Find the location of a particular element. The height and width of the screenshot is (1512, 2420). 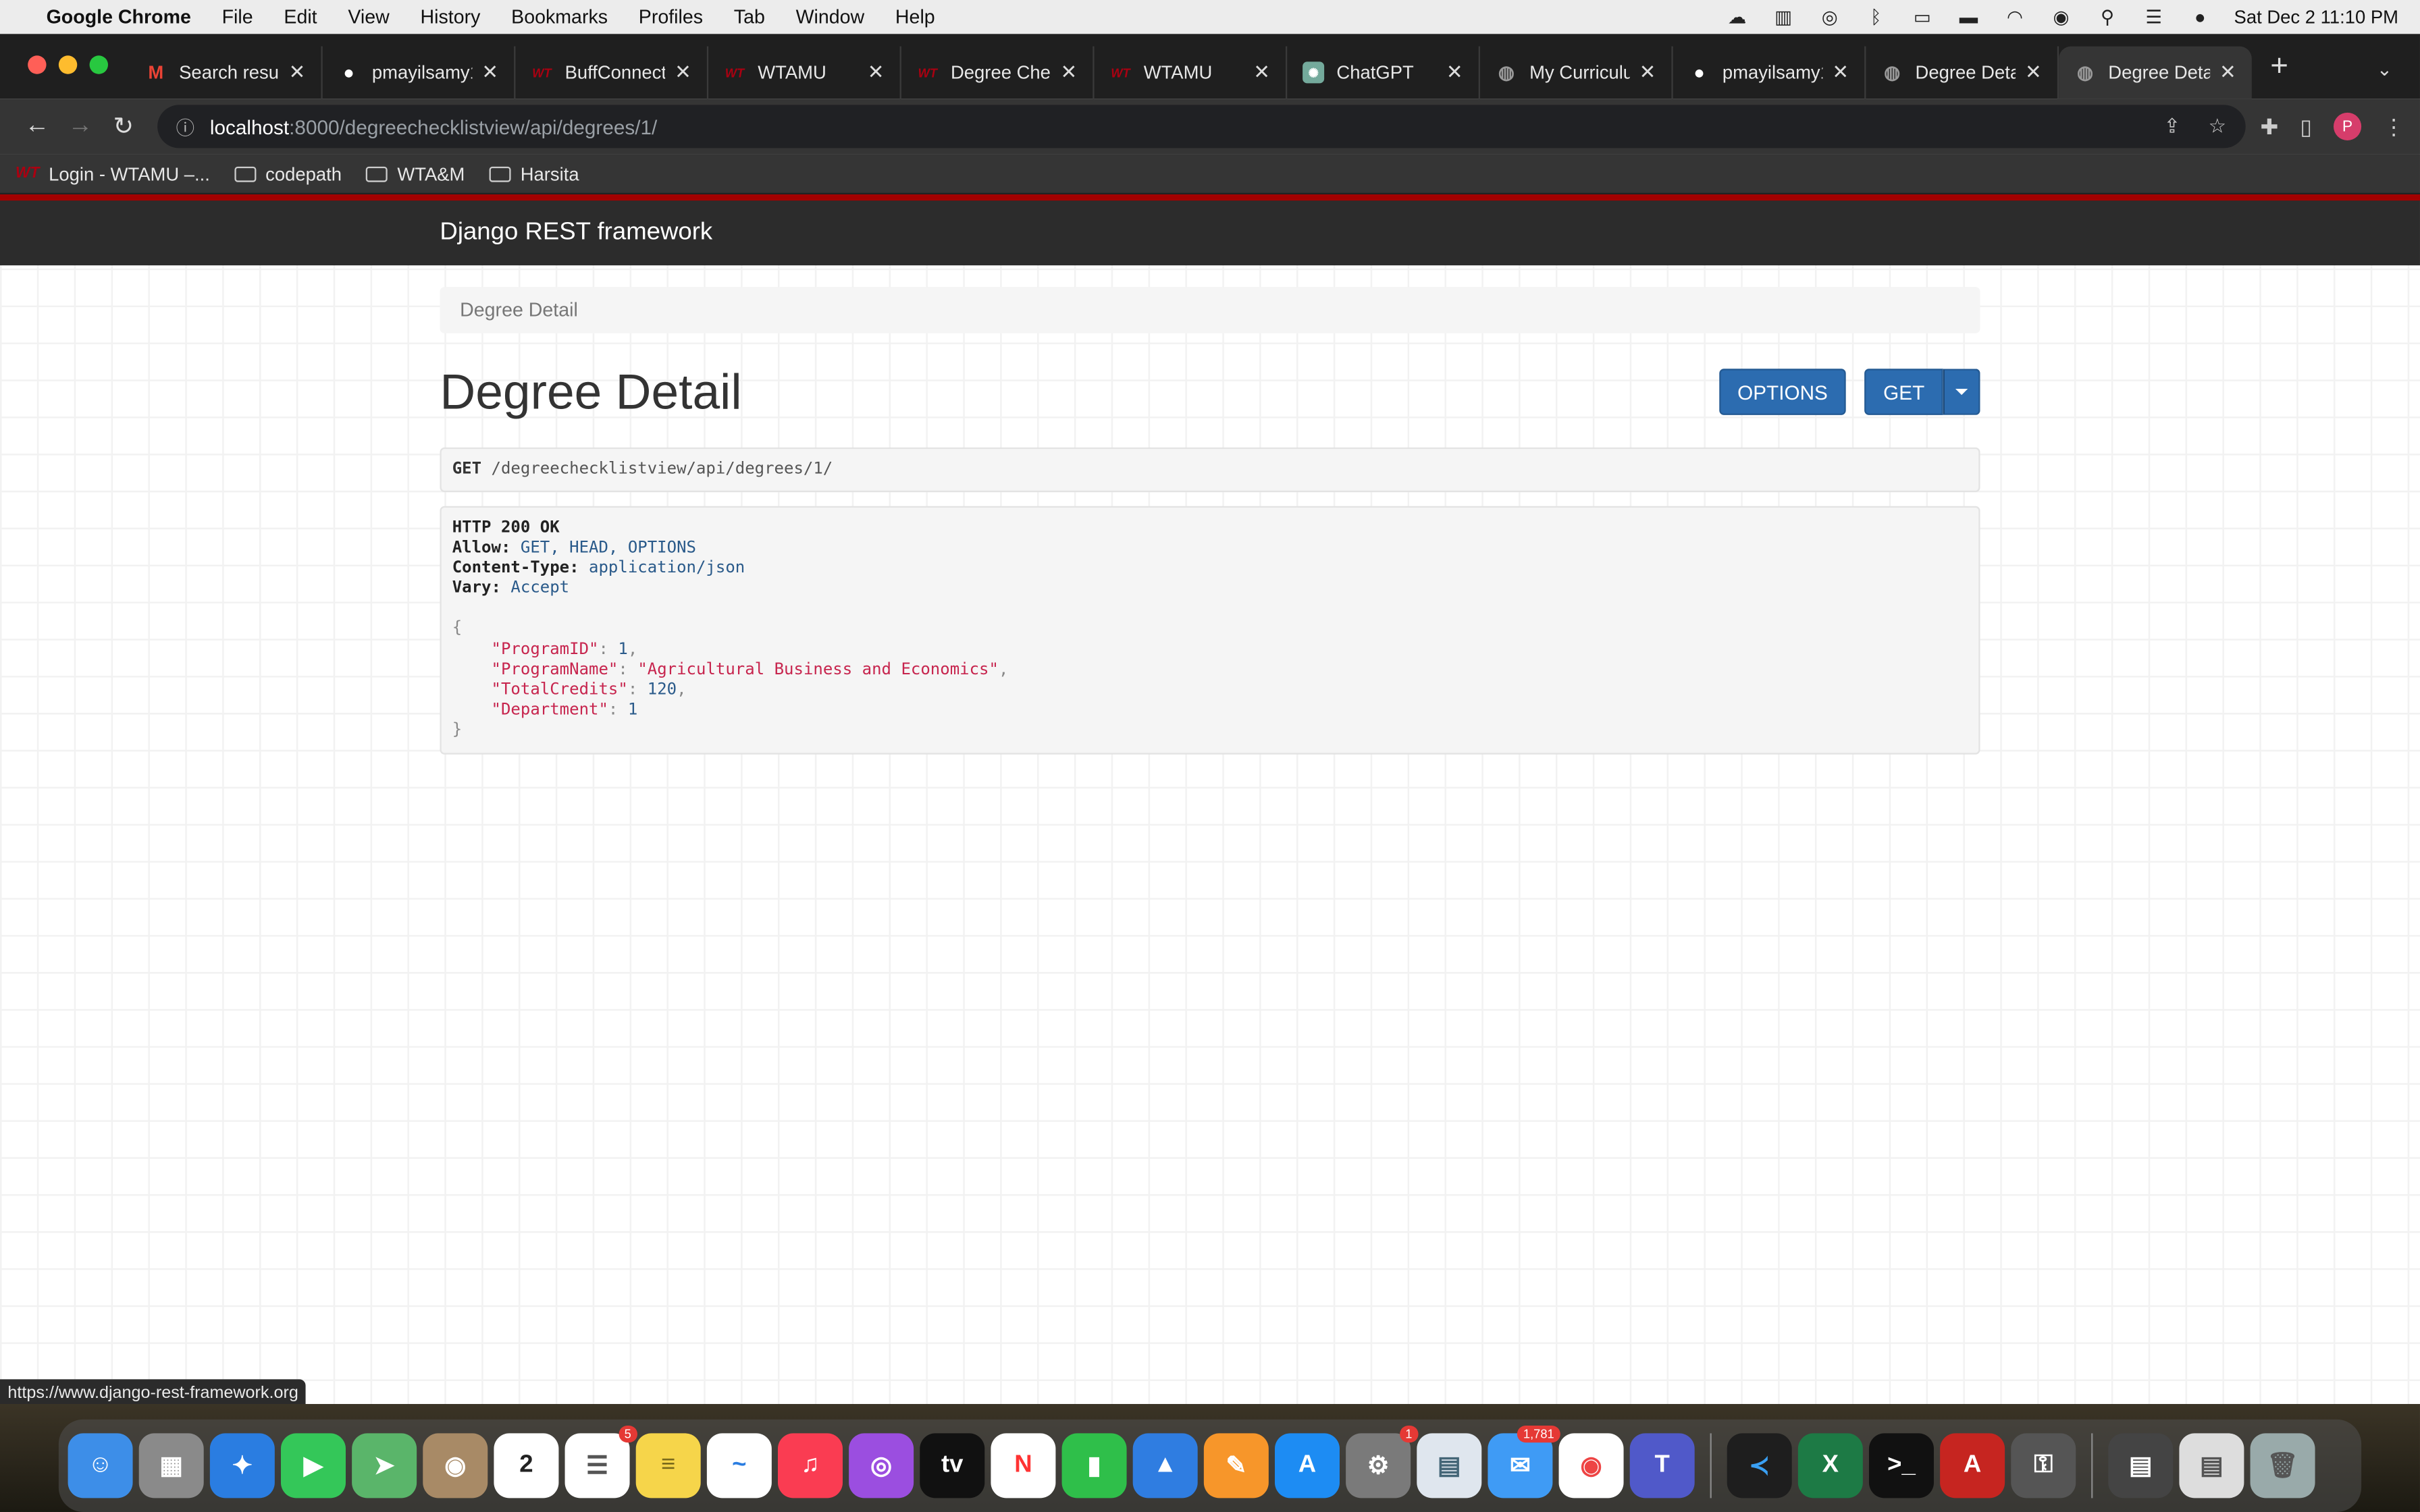

new-tab-button: + is located at coordinates (2279, 66).